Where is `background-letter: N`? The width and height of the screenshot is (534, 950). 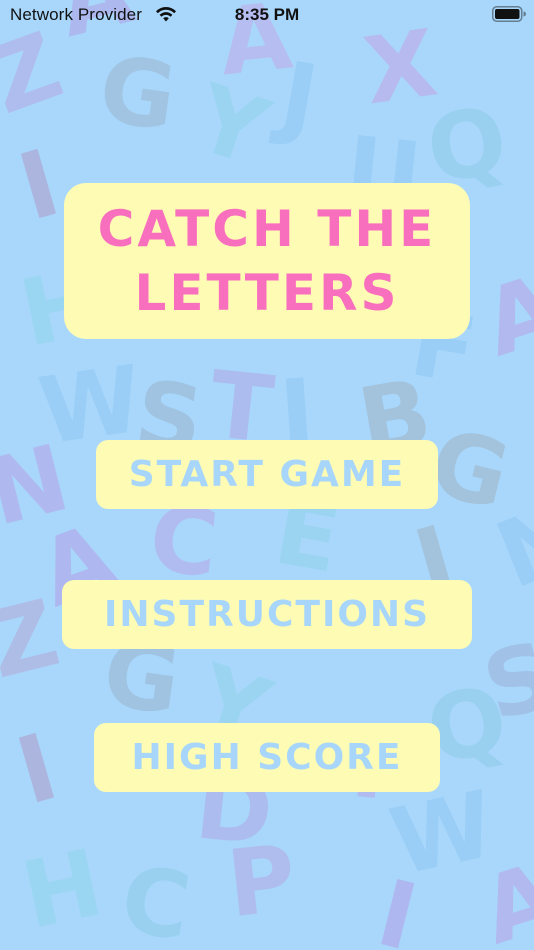
background-letter: N is located at coordinates (508, 545).